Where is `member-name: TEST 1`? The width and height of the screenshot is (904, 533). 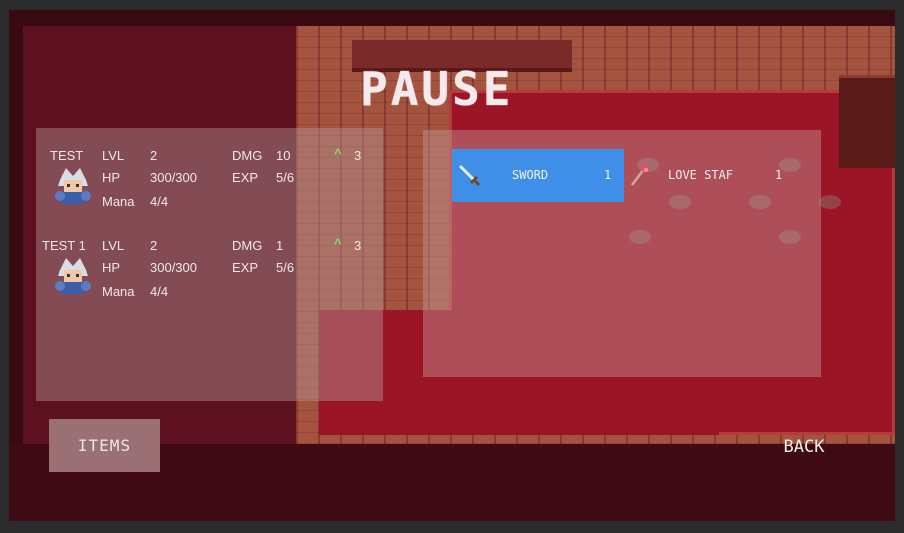 member-name: TEST 1 is located at coordinates (64, 245).